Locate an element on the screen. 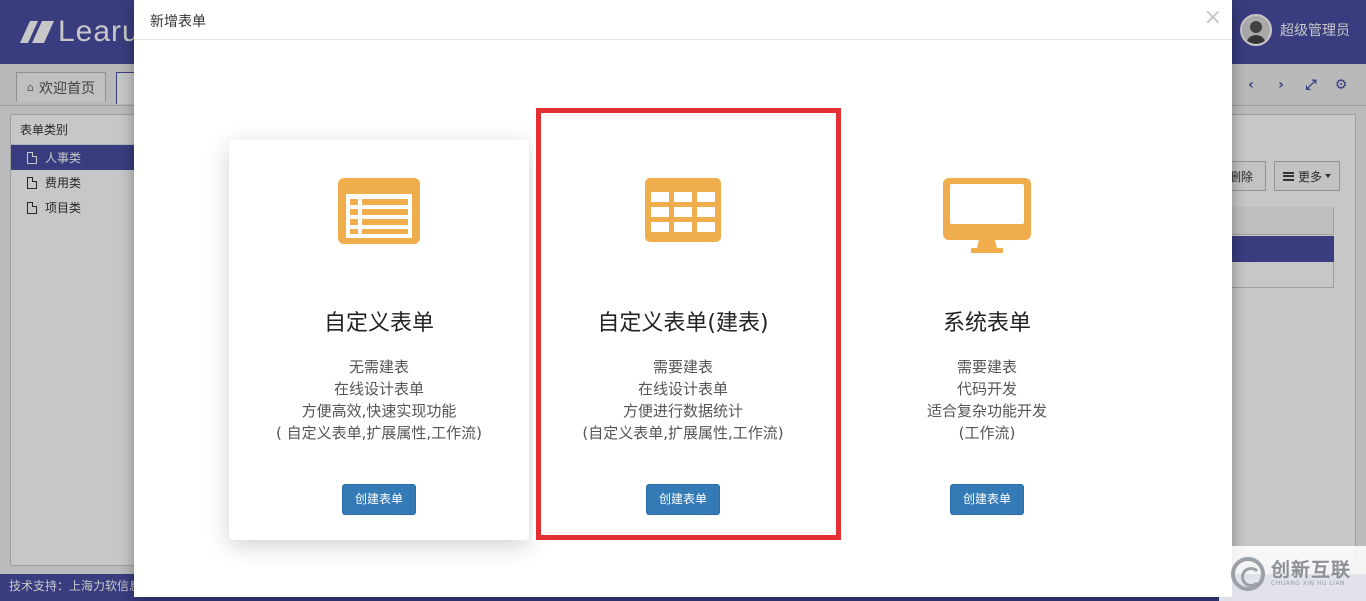  card-system-form: 系统表单 需要建表 代码开发 适合复杂功能开发 (工作流) 创建表单 is located at coordinates (987, 340).